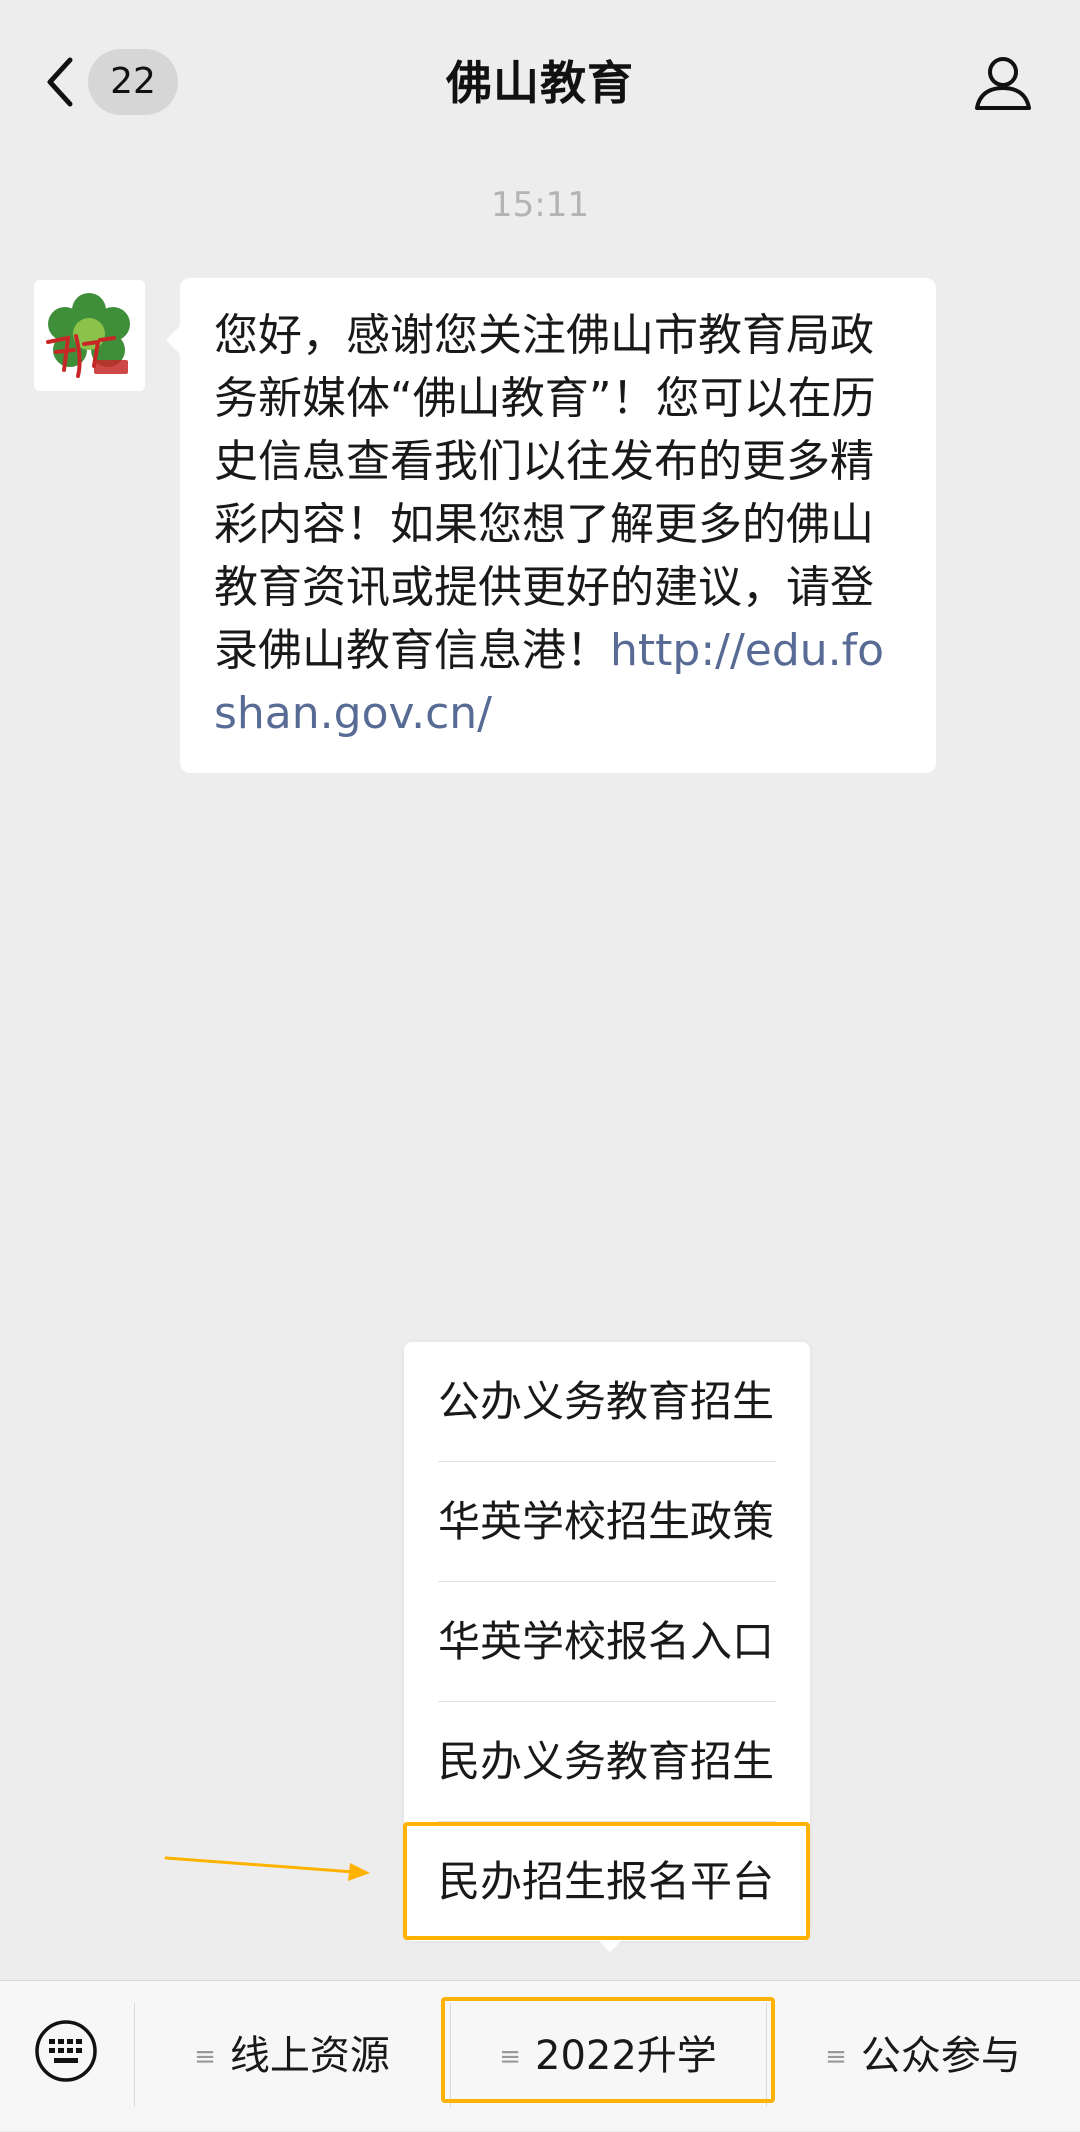 The height and width of the screenshot is (2132, 1080). I want to click on message-timestamp: 15:11, so click(540, 205).